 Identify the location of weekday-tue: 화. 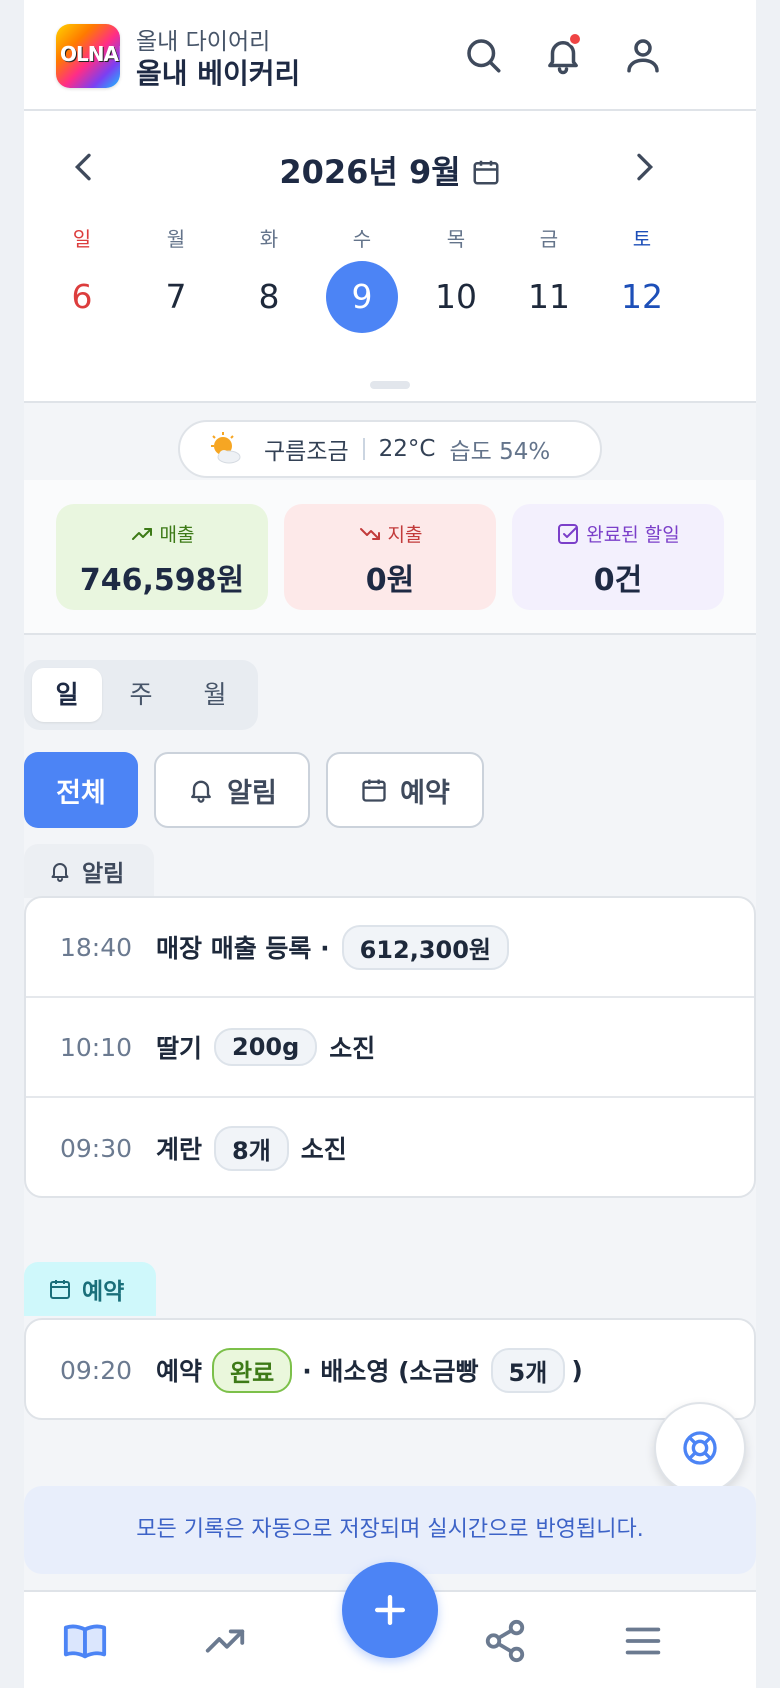
(269, 239).